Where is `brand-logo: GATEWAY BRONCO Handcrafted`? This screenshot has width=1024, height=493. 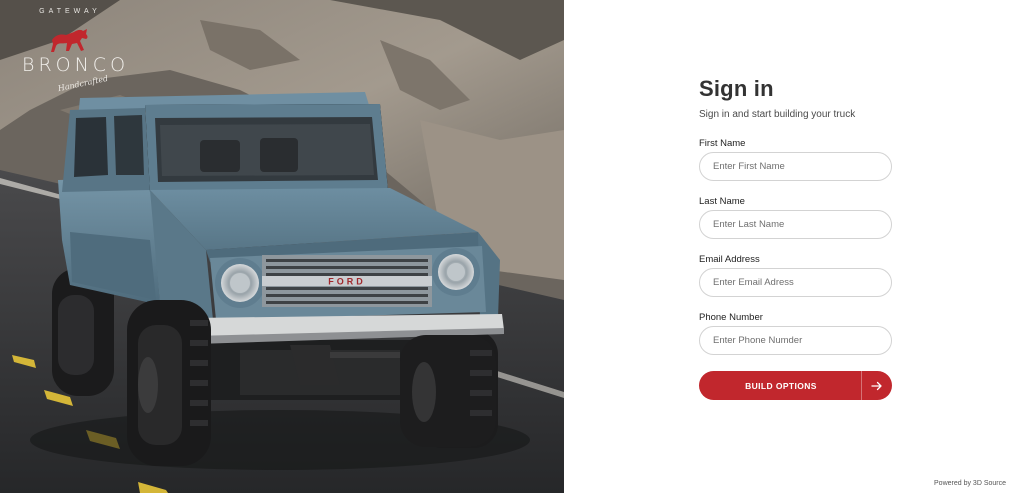 brand-logo: GATEWAY BRONCO Handcrafted is located at coordinates (76, 53).